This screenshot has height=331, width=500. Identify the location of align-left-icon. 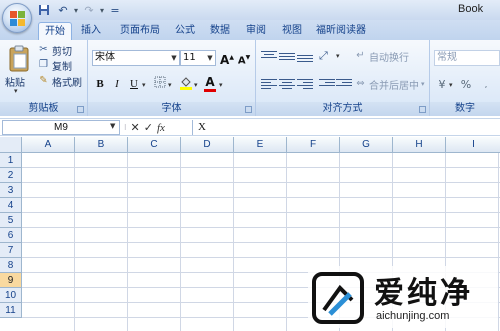
(269, 84).